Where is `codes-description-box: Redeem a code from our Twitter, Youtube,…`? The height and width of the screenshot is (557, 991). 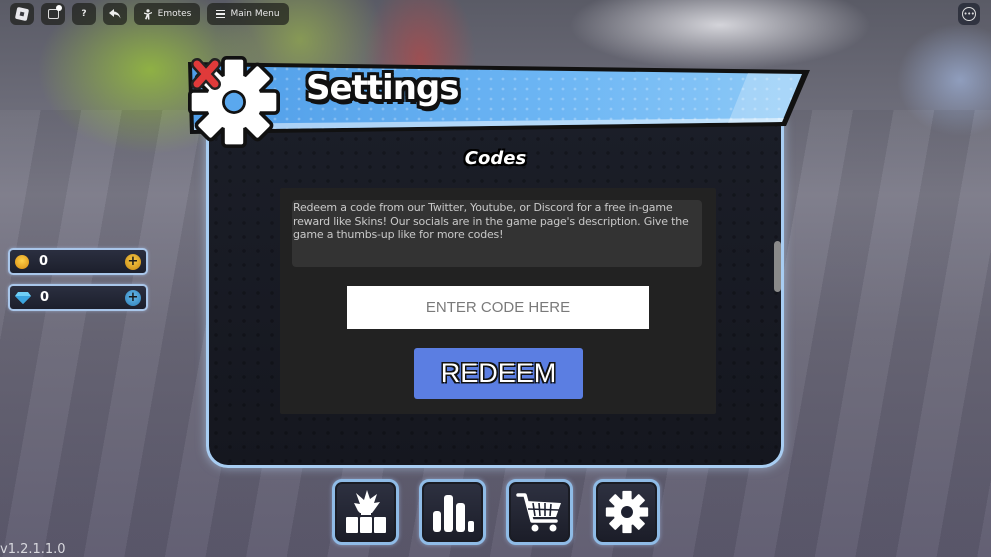
codes-description-box: Redeem a code from our Twitter, Youtube,… is located at coordinates (497, 233).